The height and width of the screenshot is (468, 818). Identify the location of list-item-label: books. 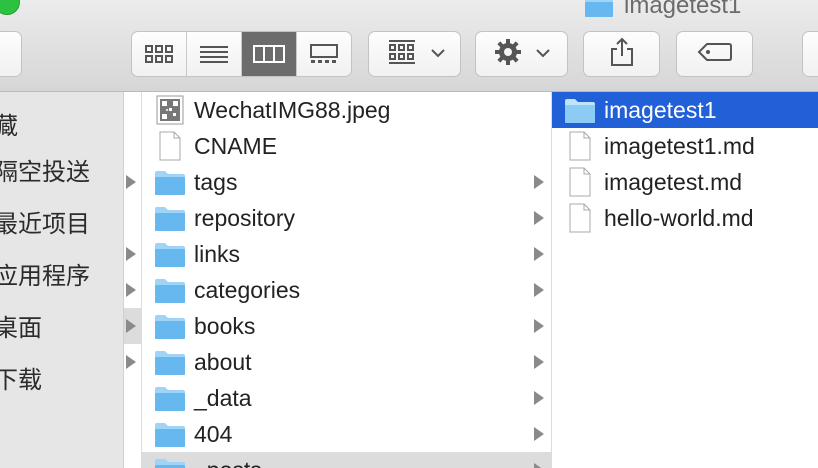
(225, 325).